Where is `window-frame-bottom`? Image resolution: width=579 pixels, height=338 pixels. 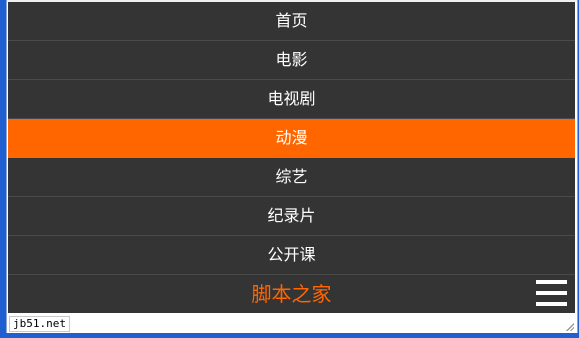
window-frame-bottom is located at coordinates (289, 335).